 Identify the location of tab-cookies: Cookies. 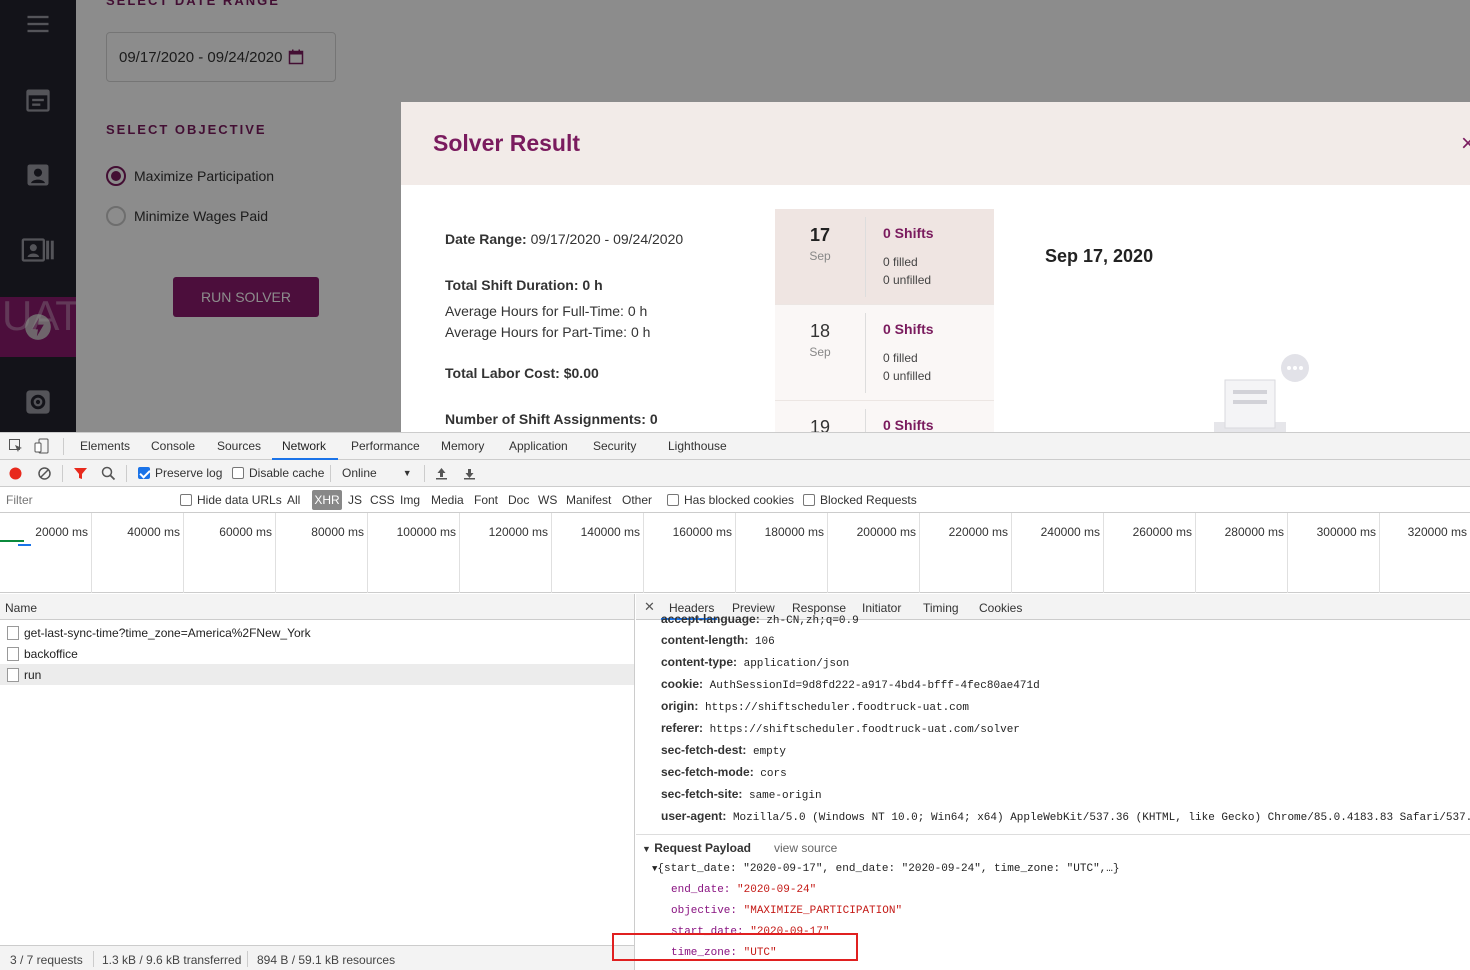
(1000, 608).